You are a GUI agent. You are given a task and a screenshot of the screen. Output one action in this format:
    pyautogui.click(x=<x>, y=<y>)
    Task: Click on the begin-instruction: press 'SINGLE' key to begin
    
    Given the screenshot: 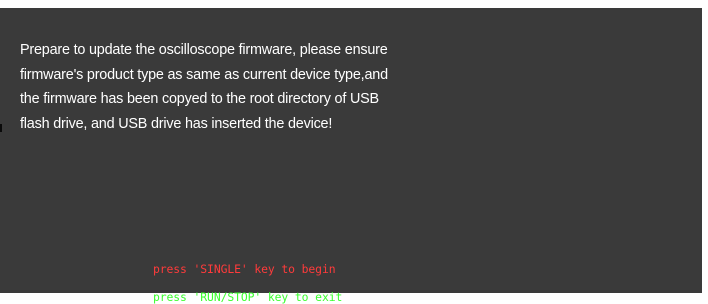 What is the action you would take?
    pyautogui.click(x=244, y=269)
    